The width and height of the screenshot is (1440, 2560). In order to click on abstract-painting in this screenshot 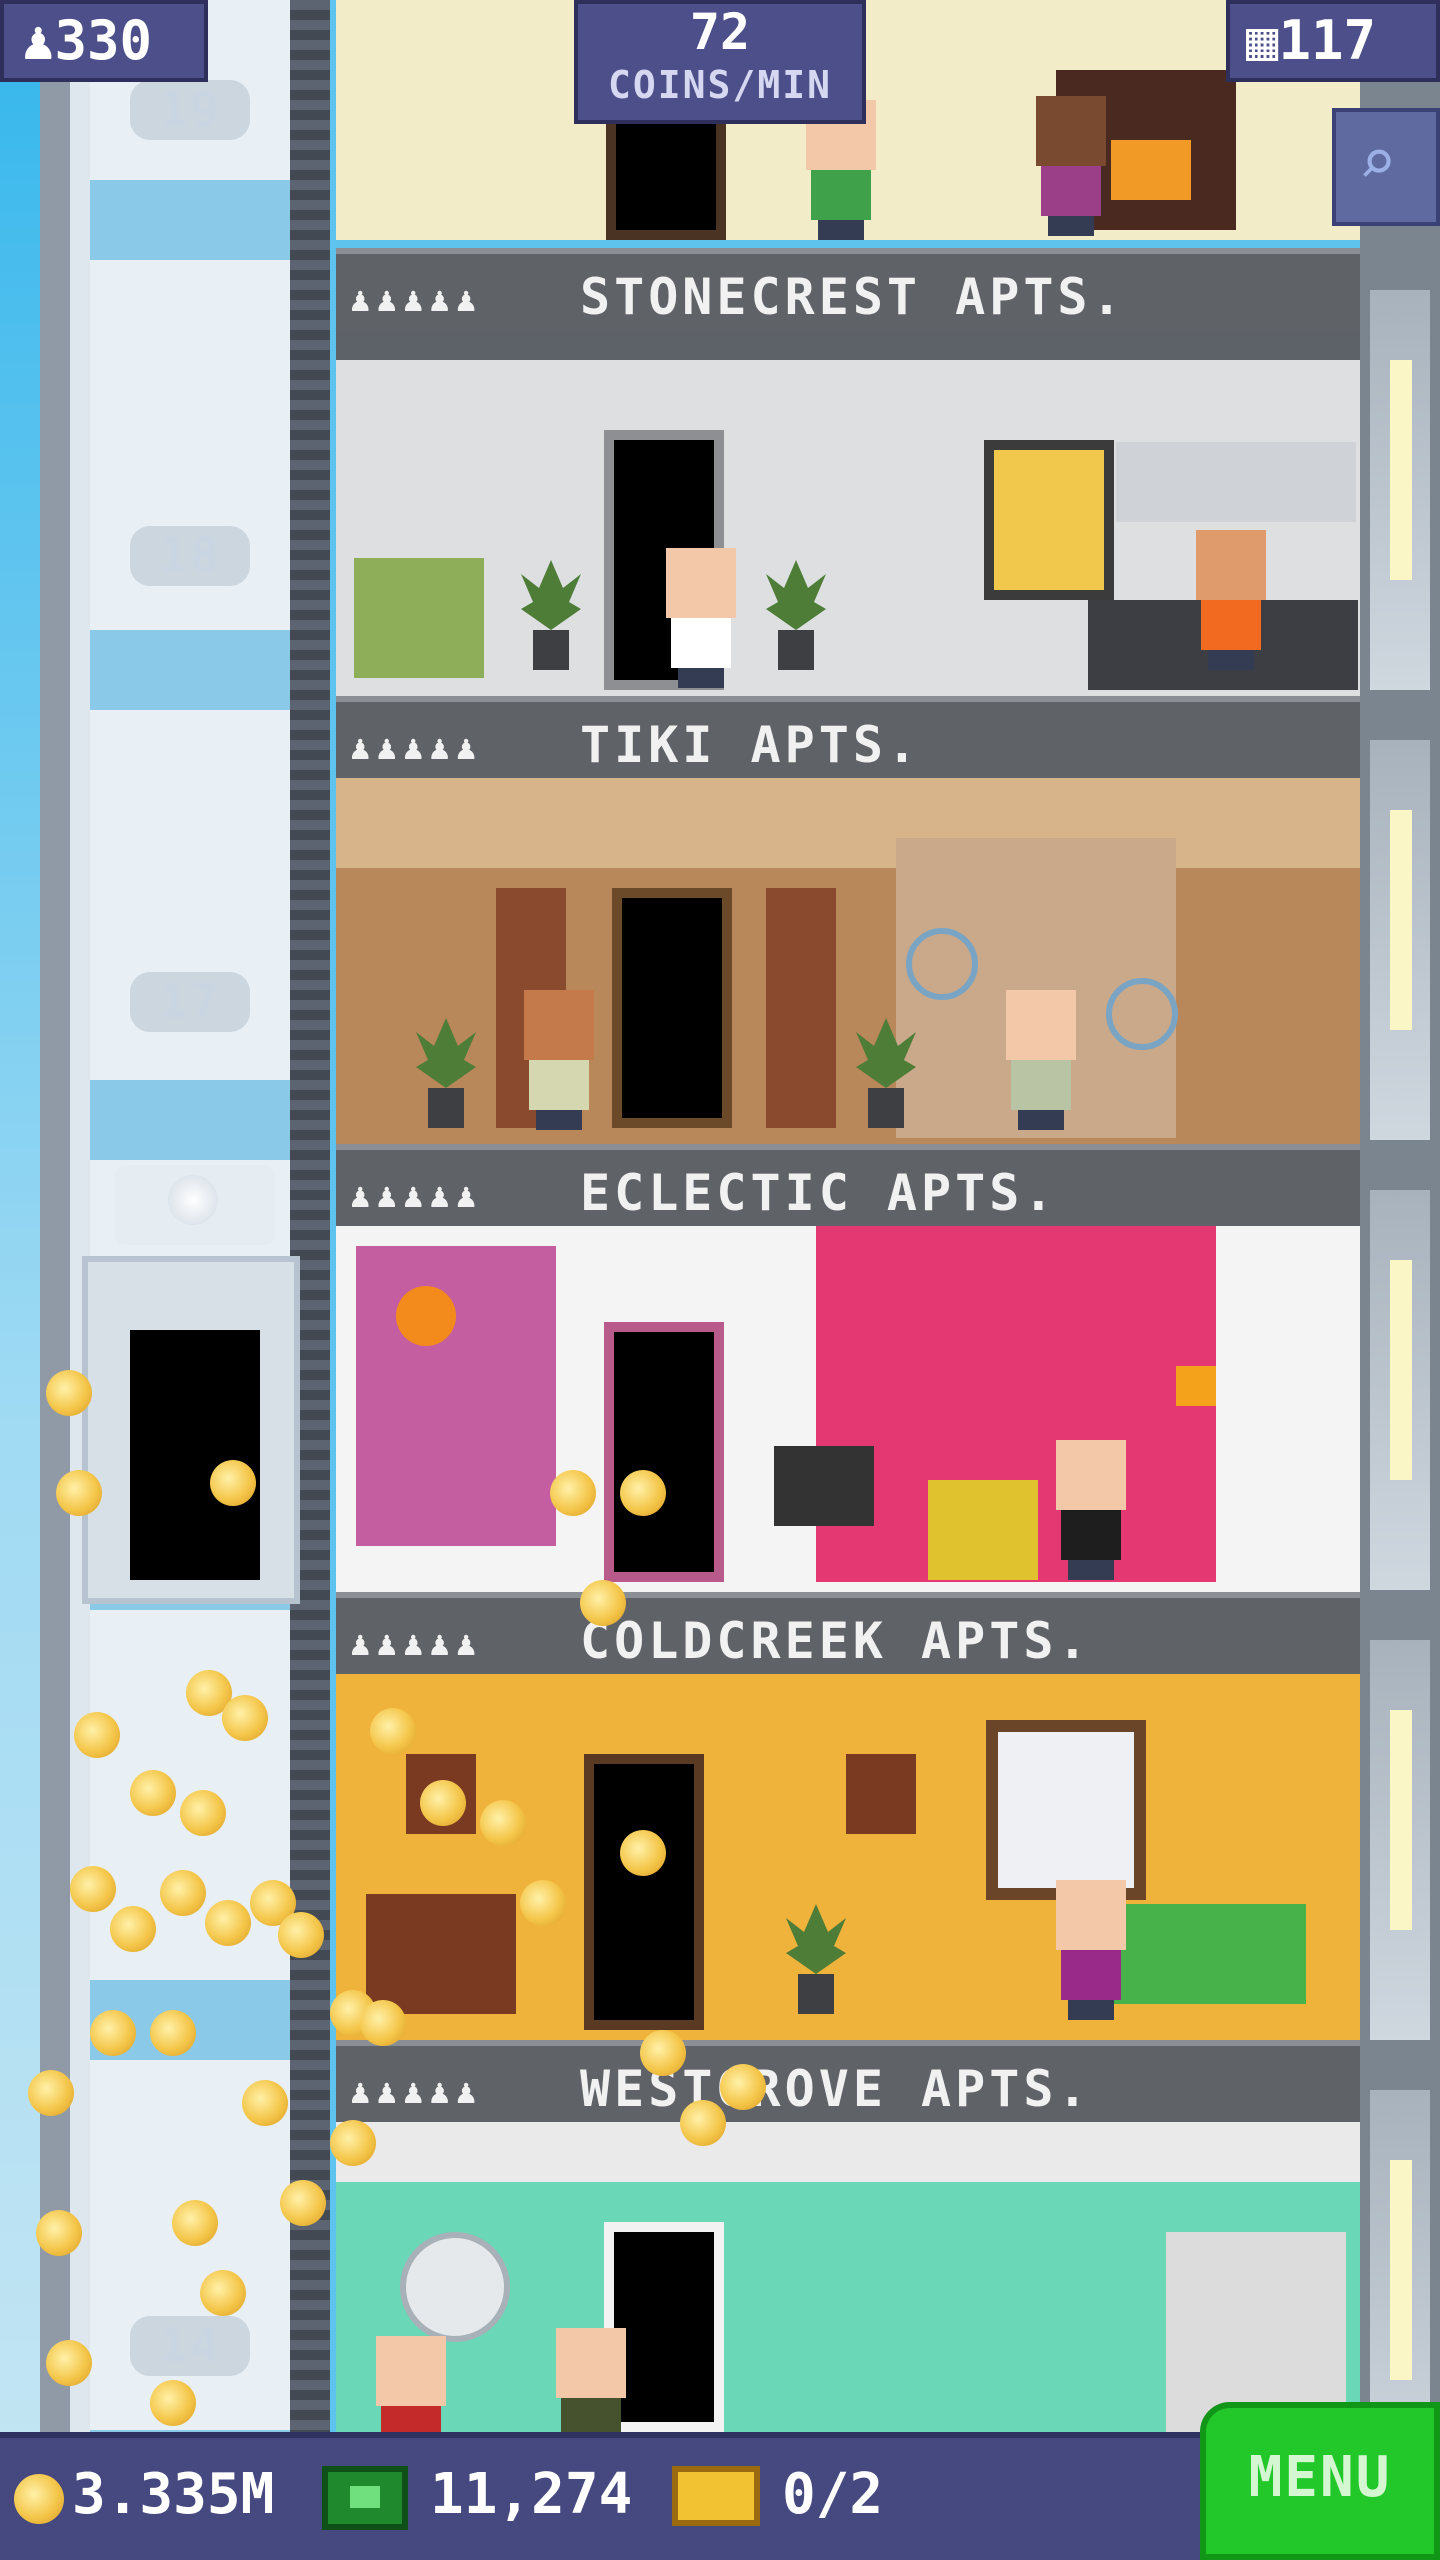, I will do `click(456, 1396)`.